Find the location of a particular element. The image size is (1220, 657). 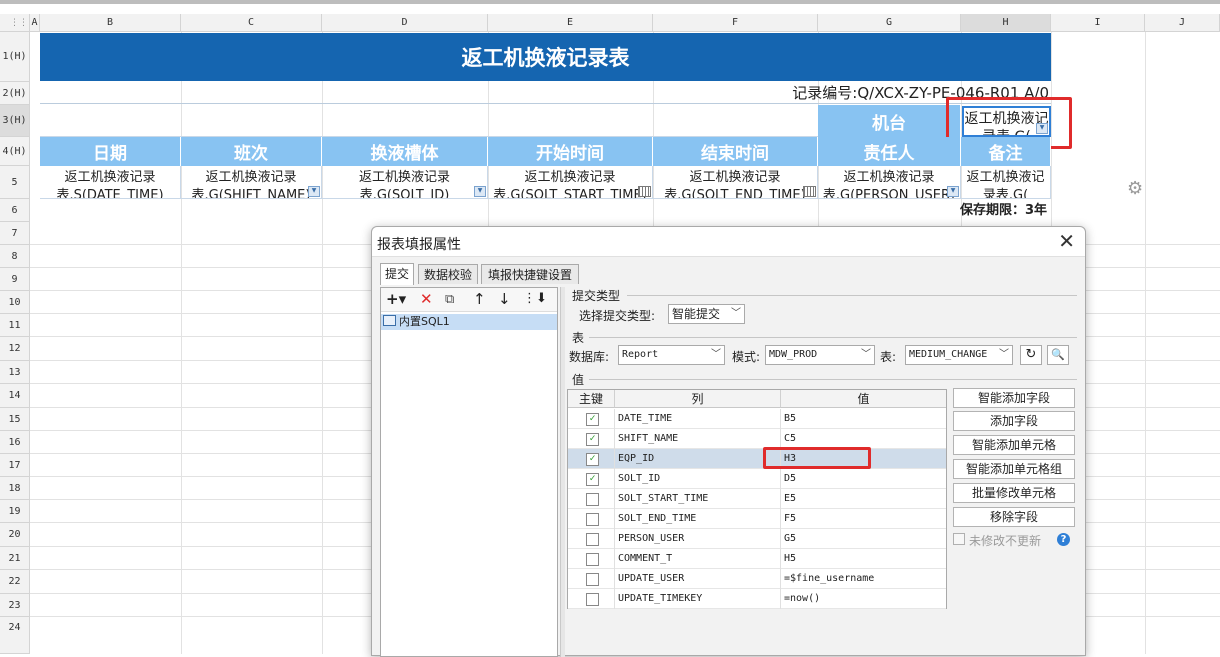

smart-add-cell-group-button: 智能添加单元格组 is located at coordinates (1014, 469).